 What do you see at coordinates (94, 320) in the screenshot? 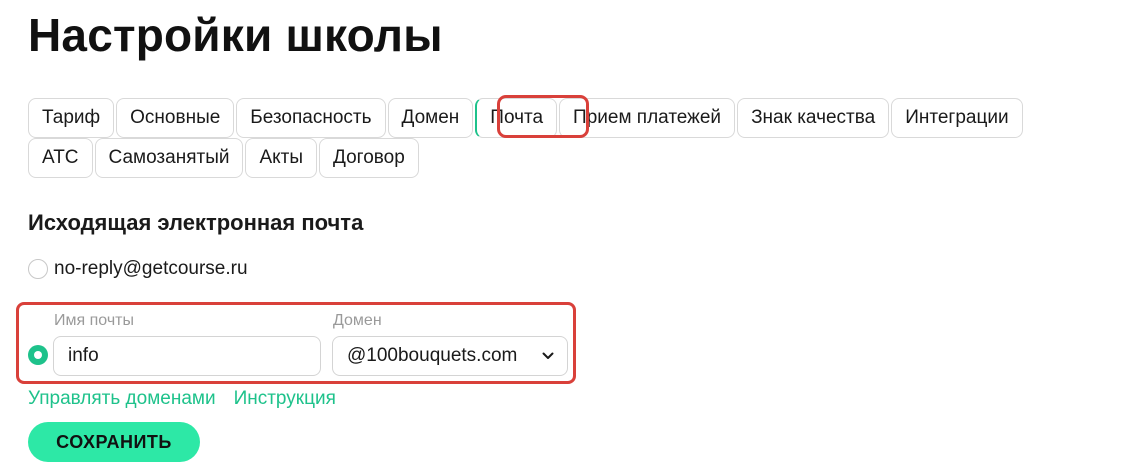
I see `mail-name-label: Имя почты` at bounding box center [94, 320].